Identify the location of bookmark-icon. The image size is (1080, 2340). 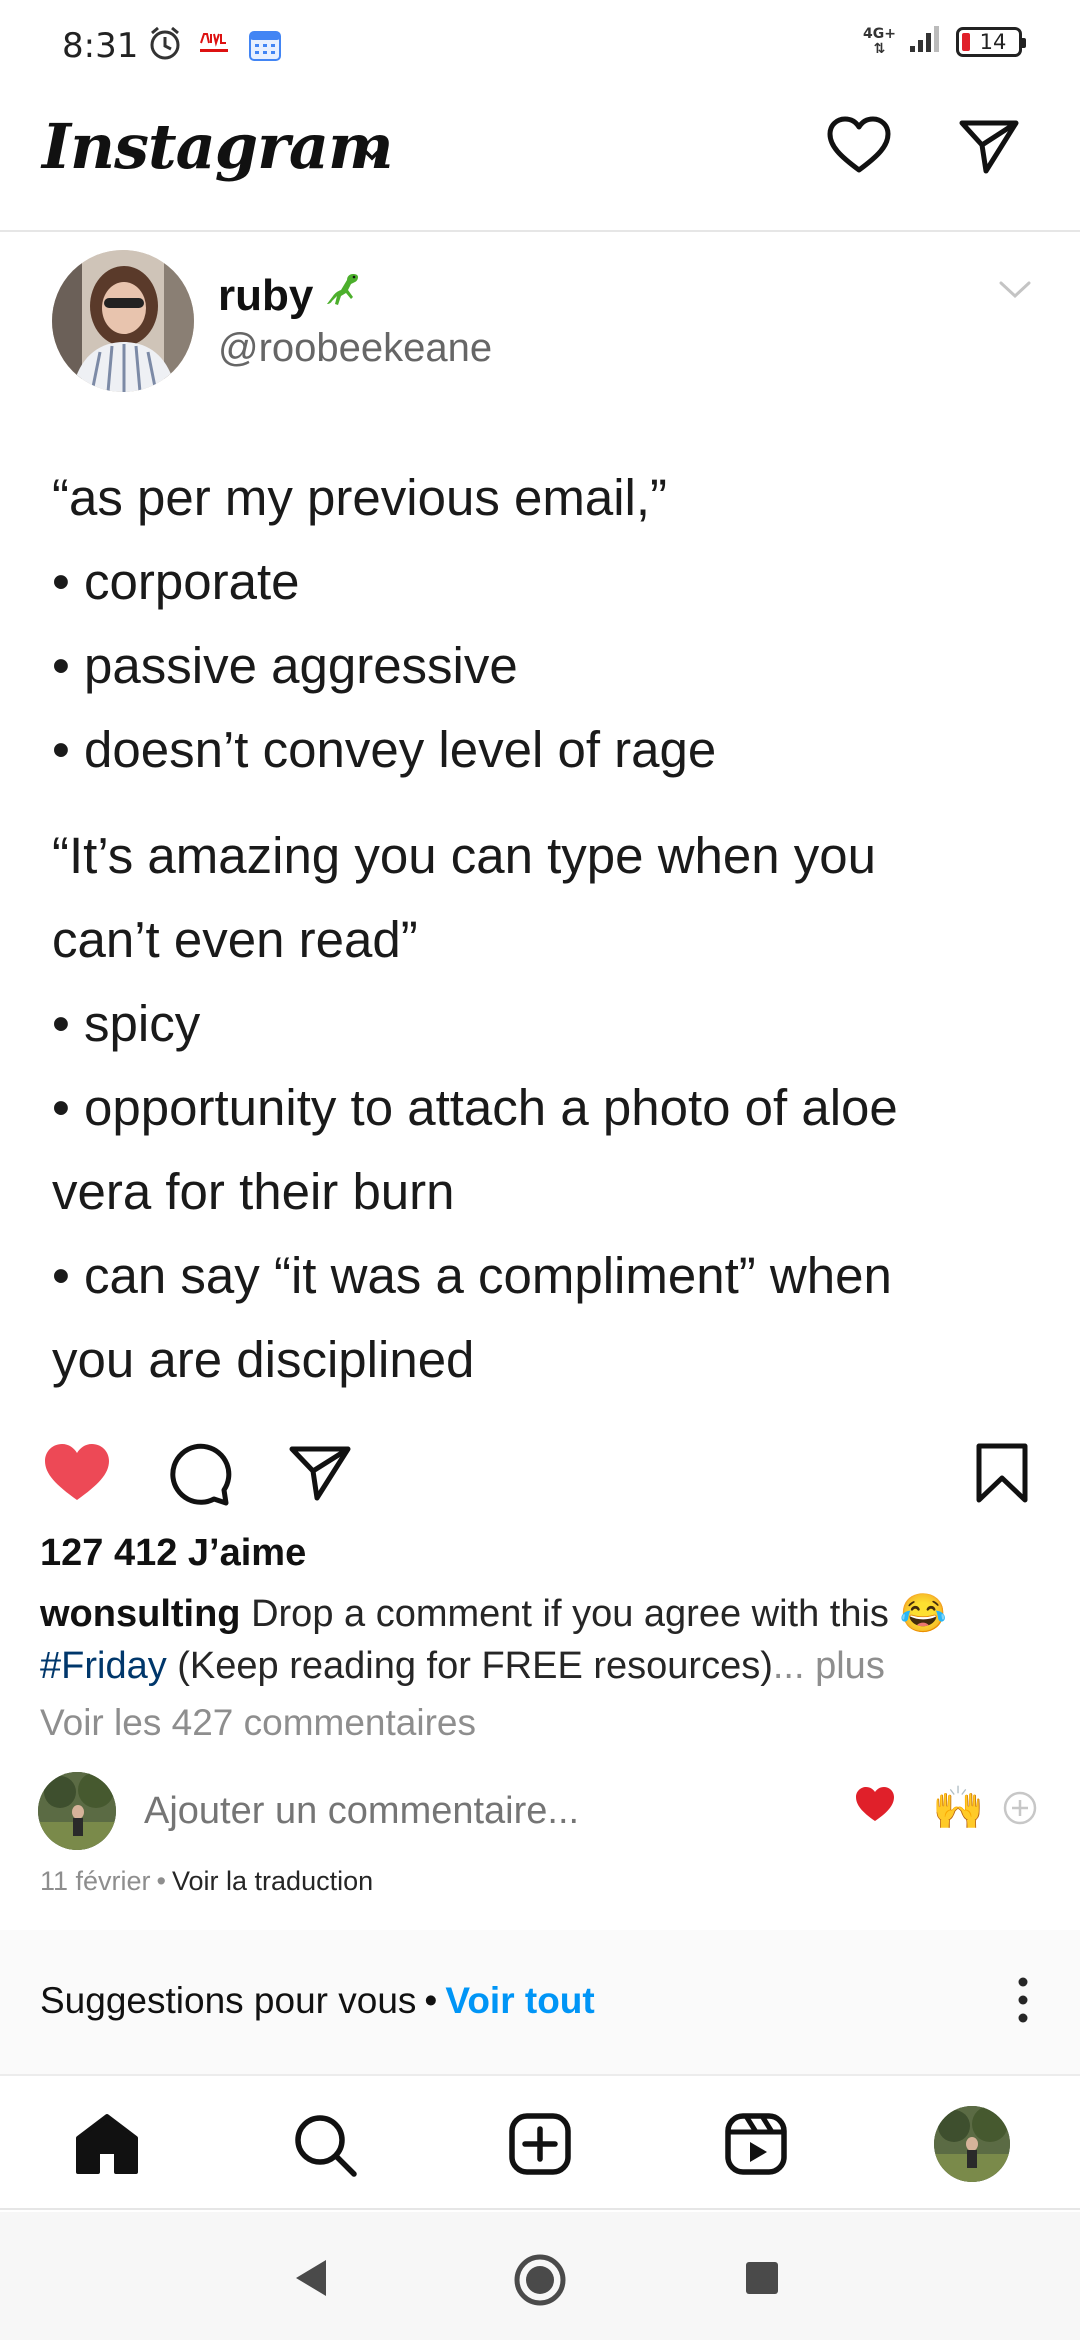
(1002, 1475).